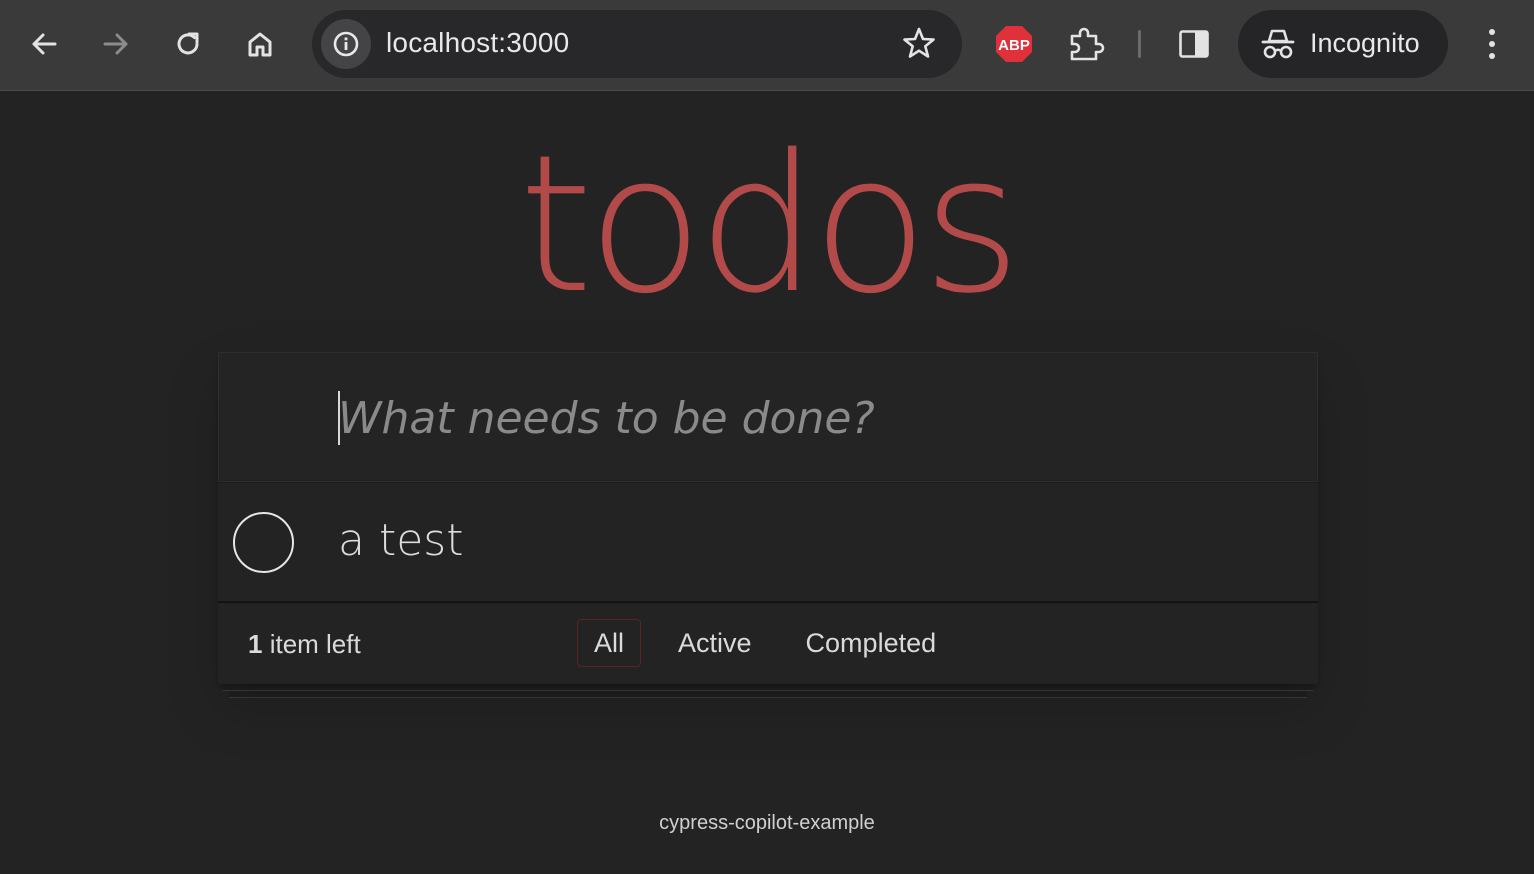  Describe the element at coordinates (263, 542) in the screenshot. I see `todo-toggle-checkbox` at that location.